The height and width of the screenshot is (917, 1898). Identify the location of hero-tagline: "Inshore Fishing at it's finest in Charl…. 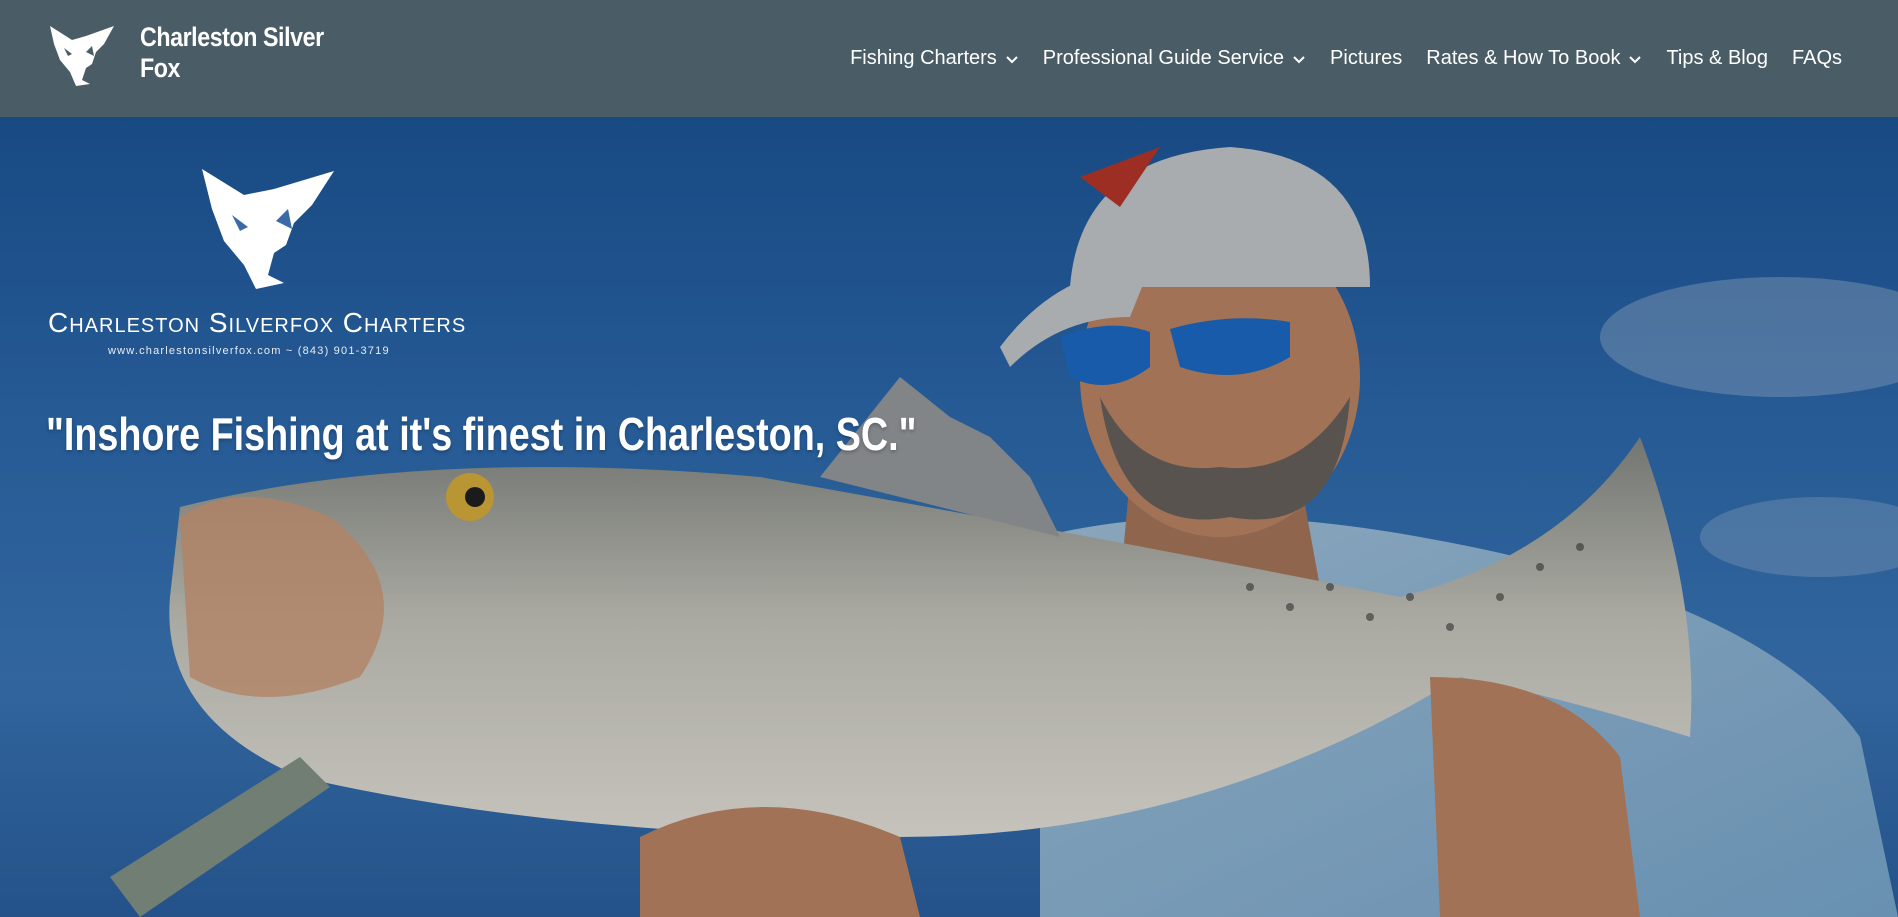
(481, 434).